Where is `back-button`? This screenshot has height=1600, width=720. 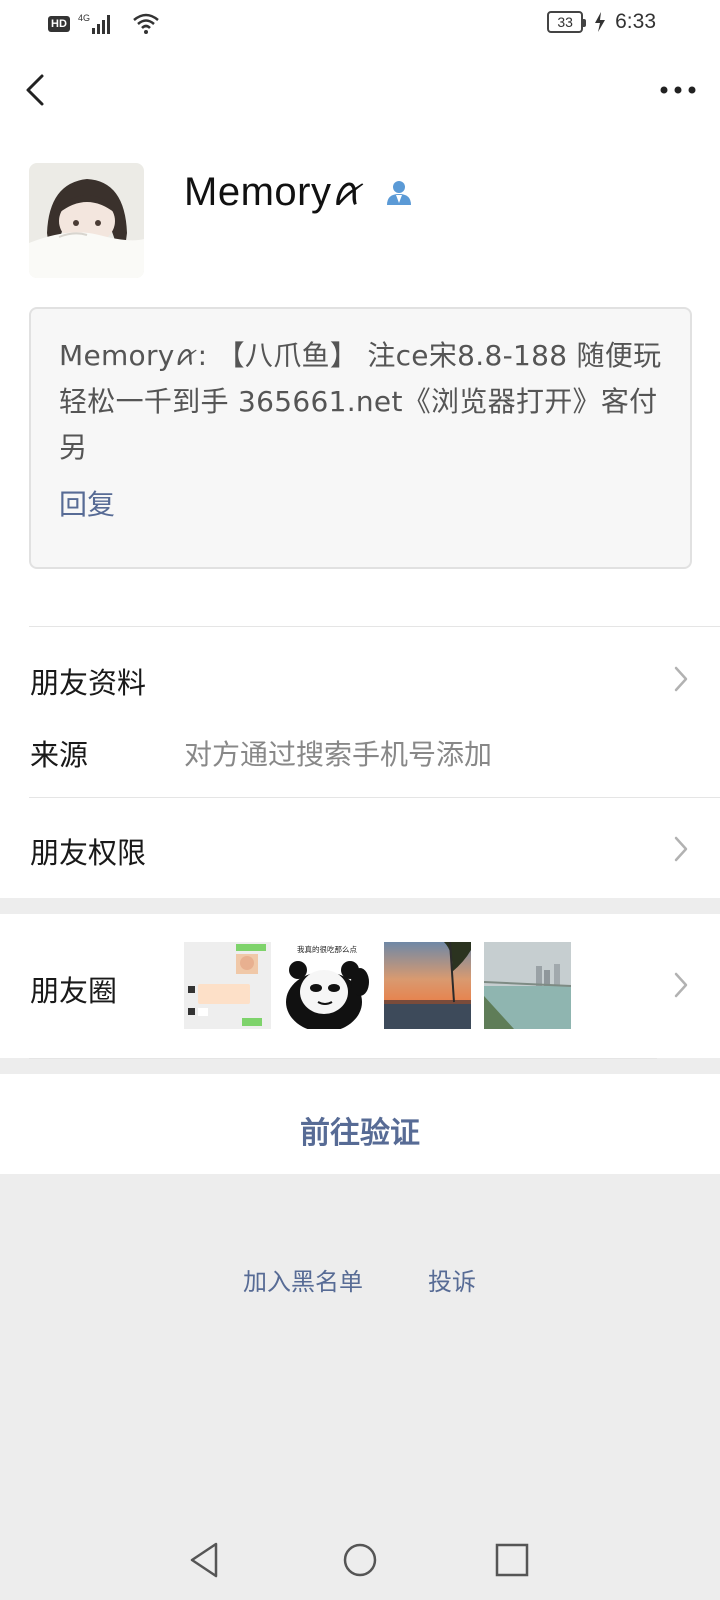
back-button is located at coordinates (35, 90).